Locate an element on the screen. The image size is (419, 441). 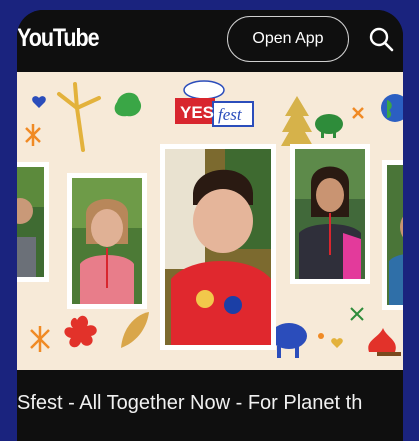
green-blob-decoration is located at coordinates (128, 104).